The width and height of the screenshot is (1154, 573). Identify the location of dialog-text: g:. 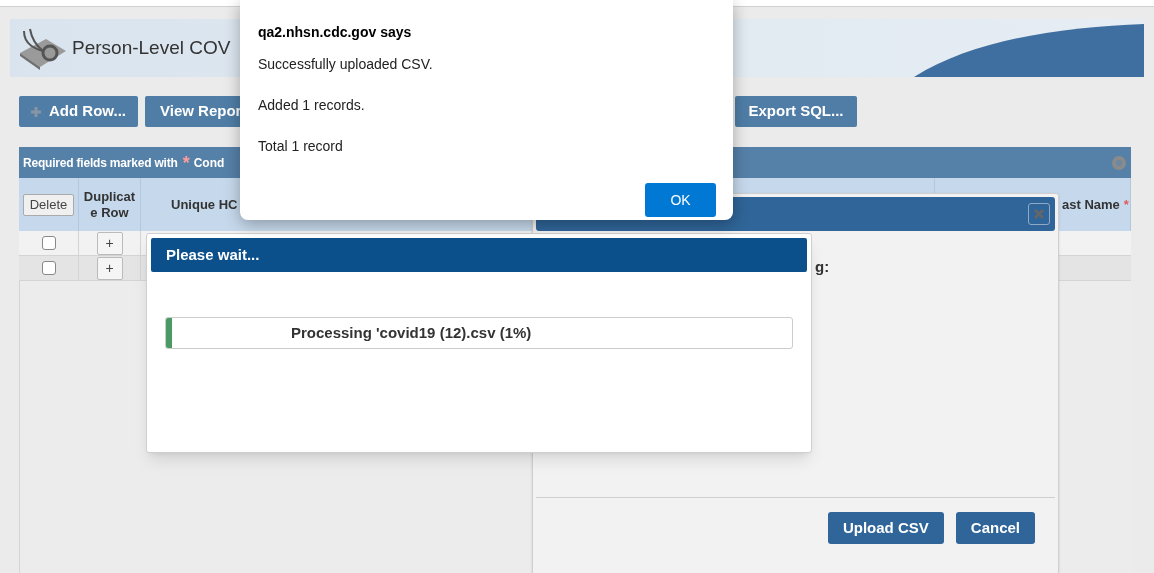
(822, 266).